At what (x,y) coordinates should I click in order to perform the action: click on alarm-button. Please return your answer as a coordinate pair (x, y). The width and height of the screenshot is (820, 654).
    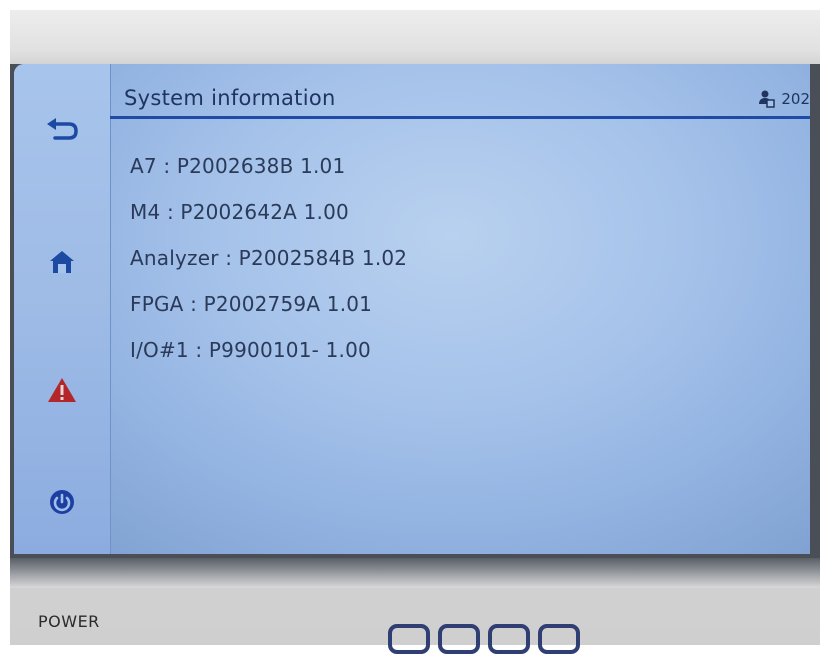
    Looking at the image, I should click on (62, 390).